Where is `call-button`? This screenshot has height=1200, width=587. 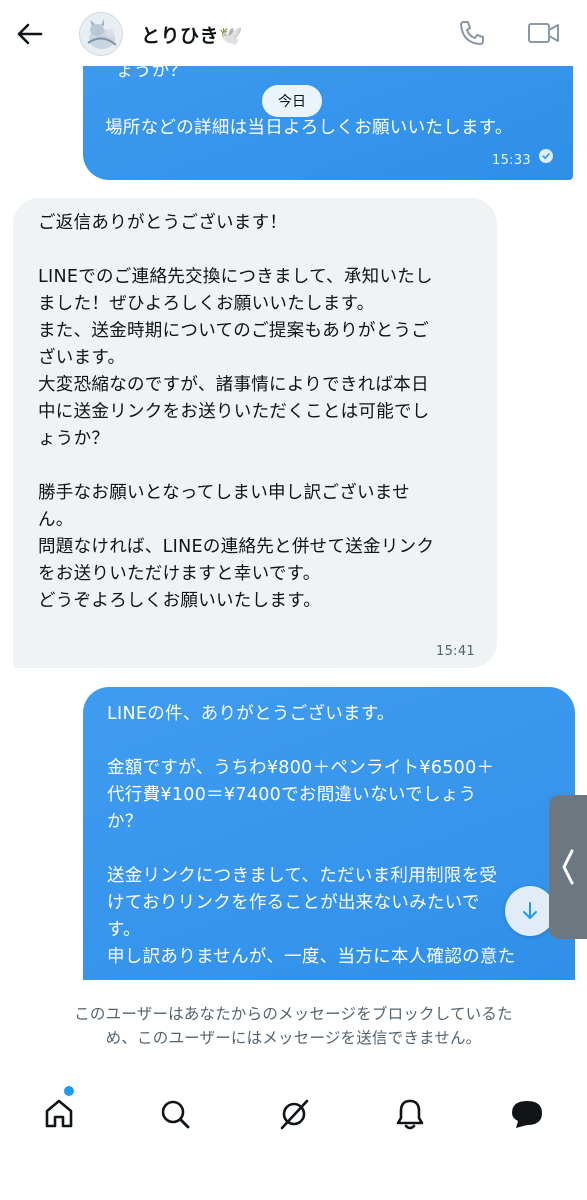
call-button is located at coordinates (472, 33).